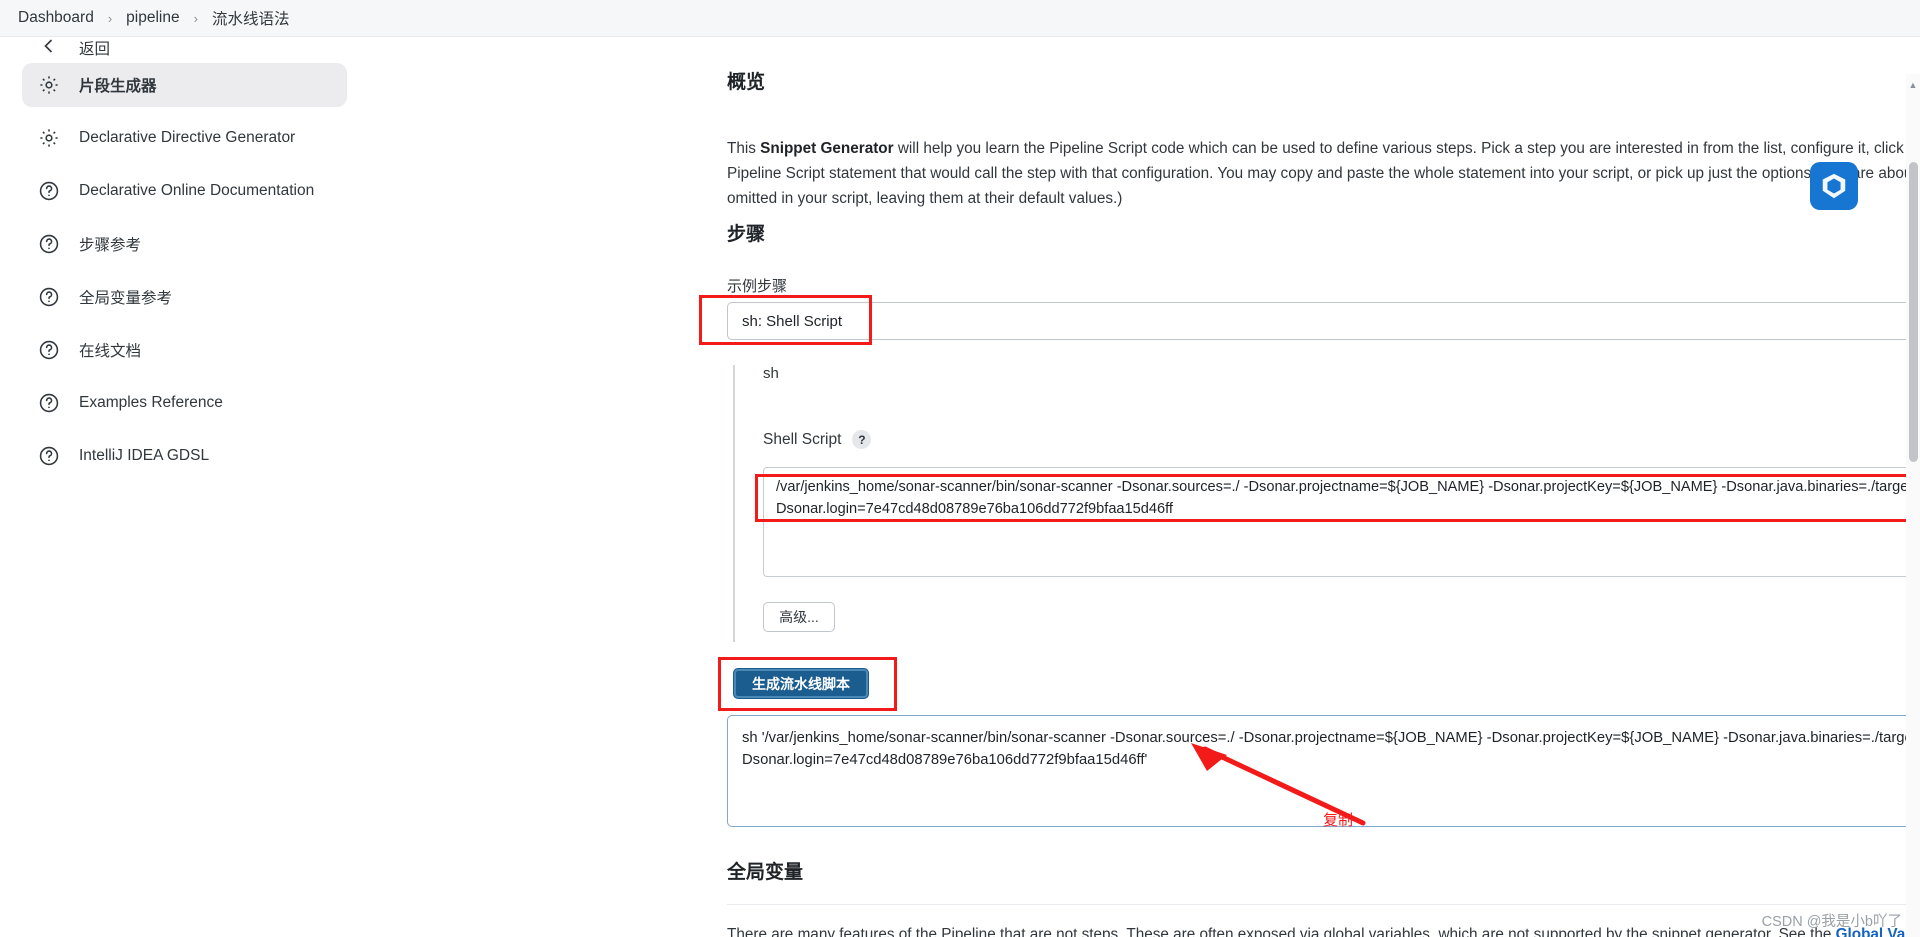  I want to click on sidebar-item-declarative-online-documentation: Declarative Online Documentation, so click(184, 191).